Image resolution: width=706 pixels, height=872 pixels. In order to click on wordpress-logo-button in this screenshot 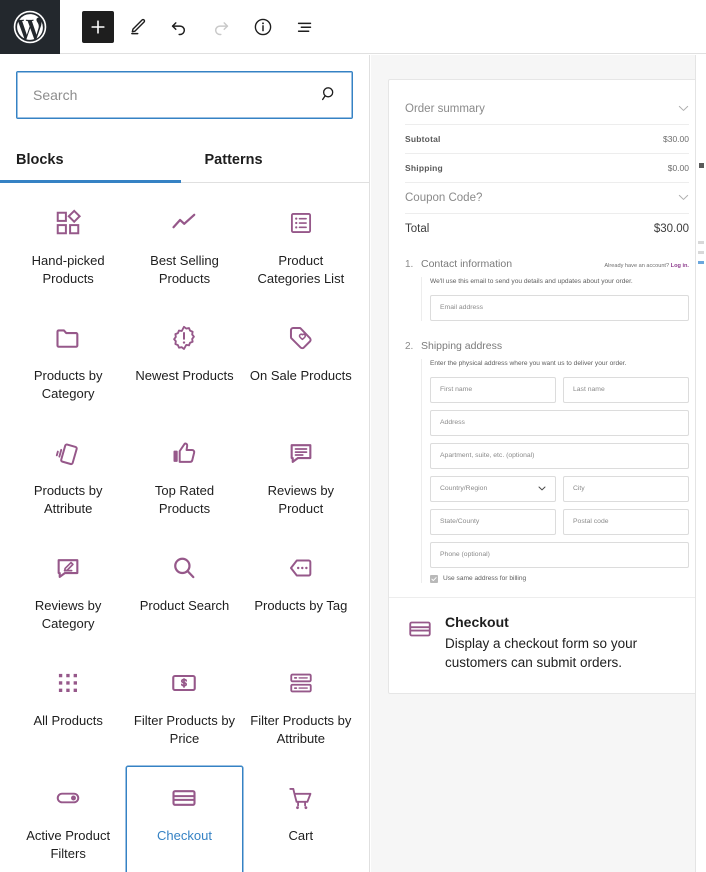, I will do `click(30, 27)`.